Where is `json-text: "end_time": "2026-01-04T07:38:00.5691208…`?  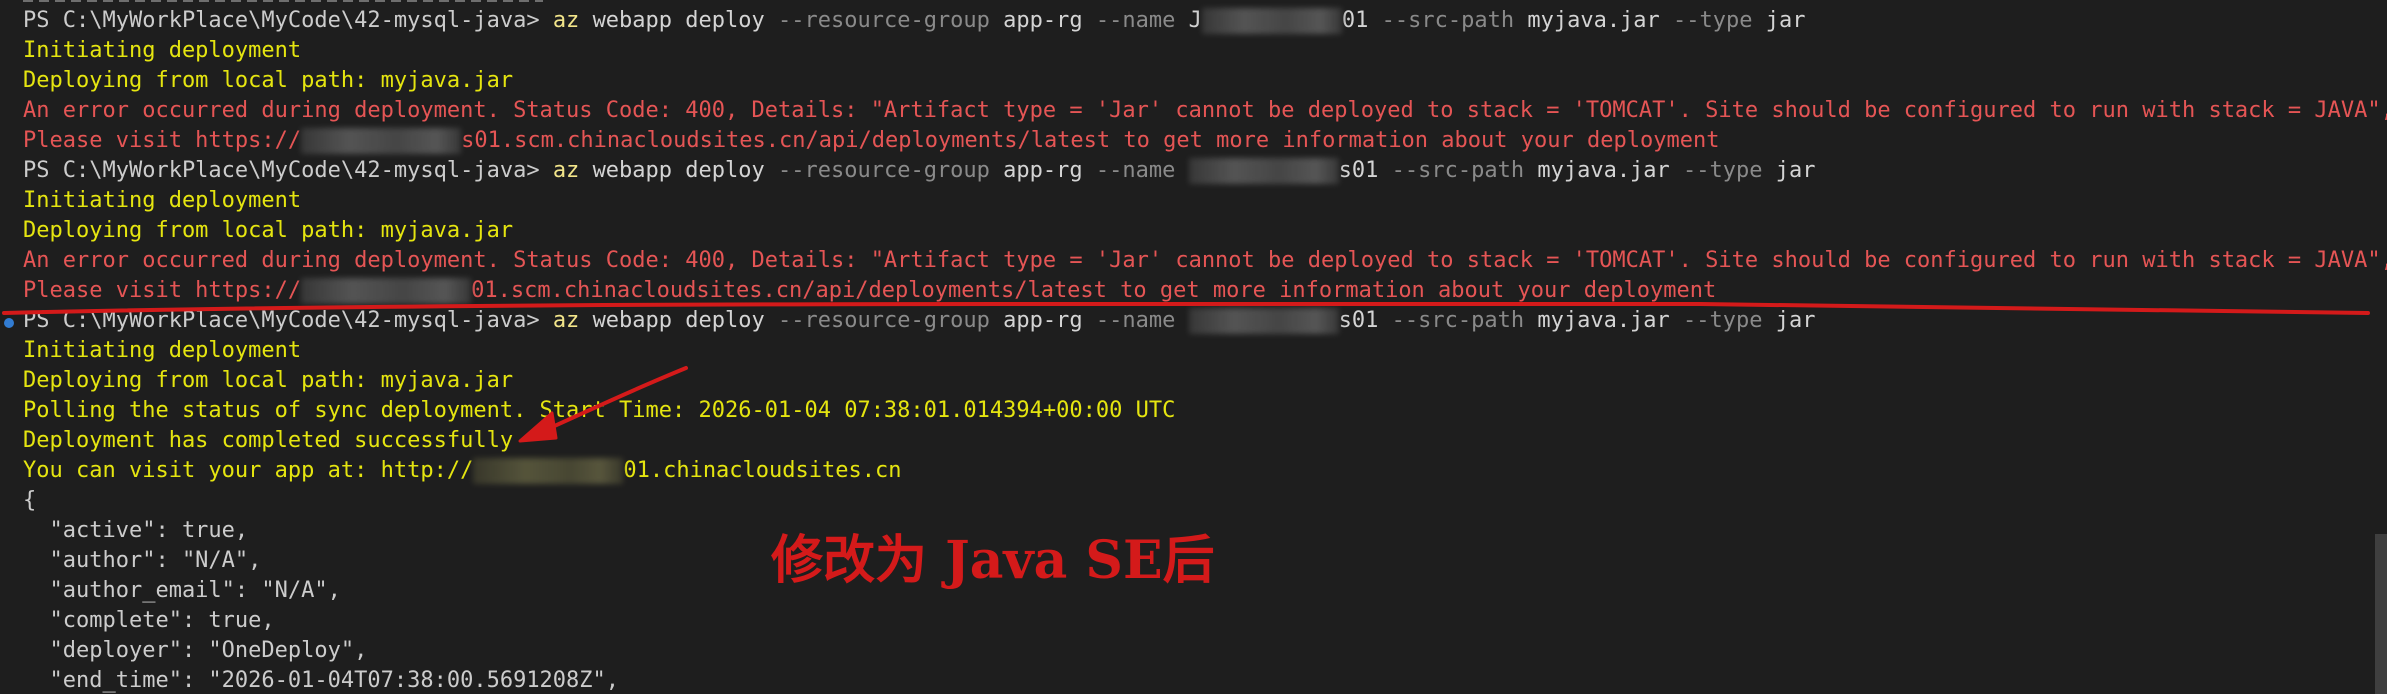
json-text: "end_time": "2026-01-04T07:38:00.5691208… is located at coordinates (321, 680).